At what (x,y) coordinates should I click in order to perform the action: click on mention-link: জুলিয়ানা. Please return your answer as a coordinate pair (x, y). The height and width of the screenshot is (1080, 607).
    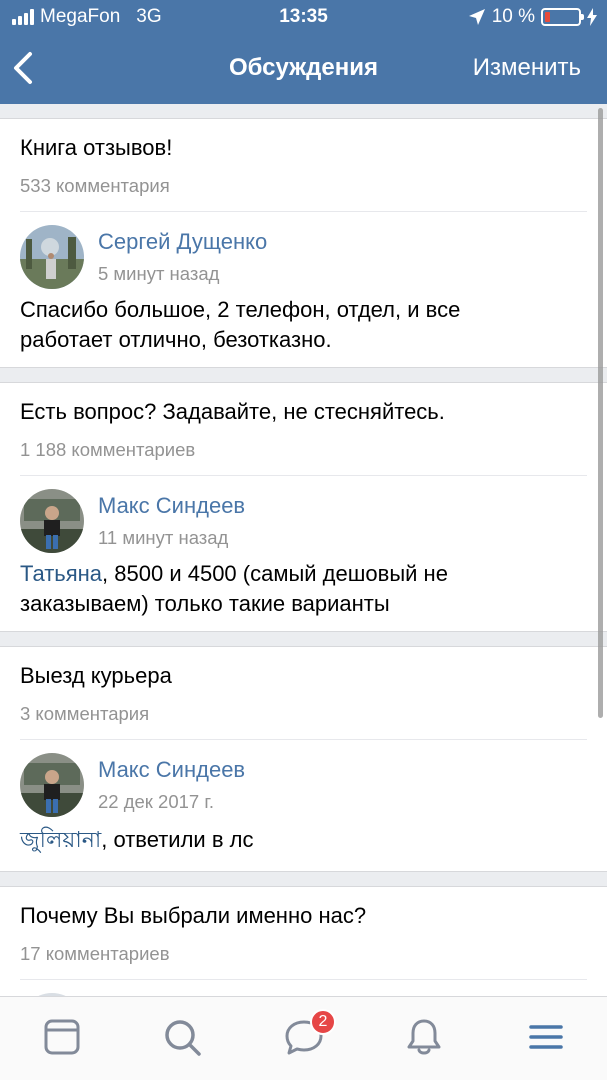
    Looking at the image, I should click on (60, 839).